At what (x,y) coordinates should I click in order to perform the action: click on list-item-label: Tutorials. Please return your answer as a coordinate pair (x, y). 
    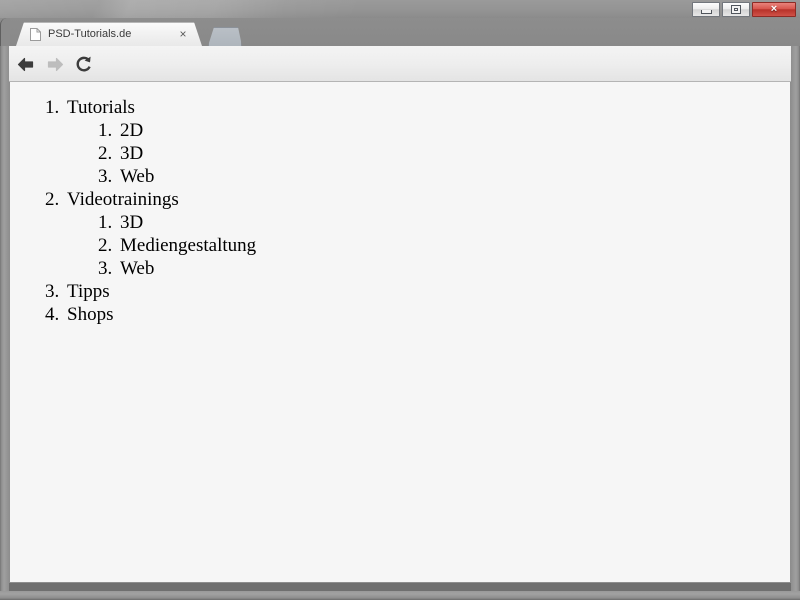
    Looking at the image, I should click on (101, 107).